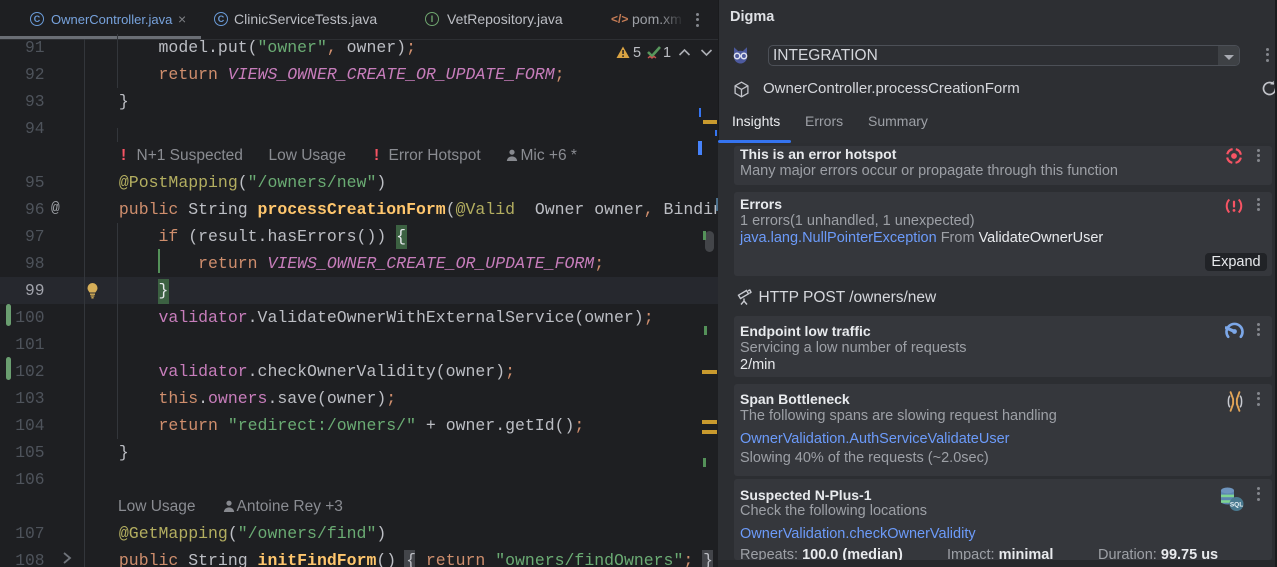 Image resolution: width=1277 pixels, height=567 pixels. I want to click on svg-text: SQL, so click(1236, 505).